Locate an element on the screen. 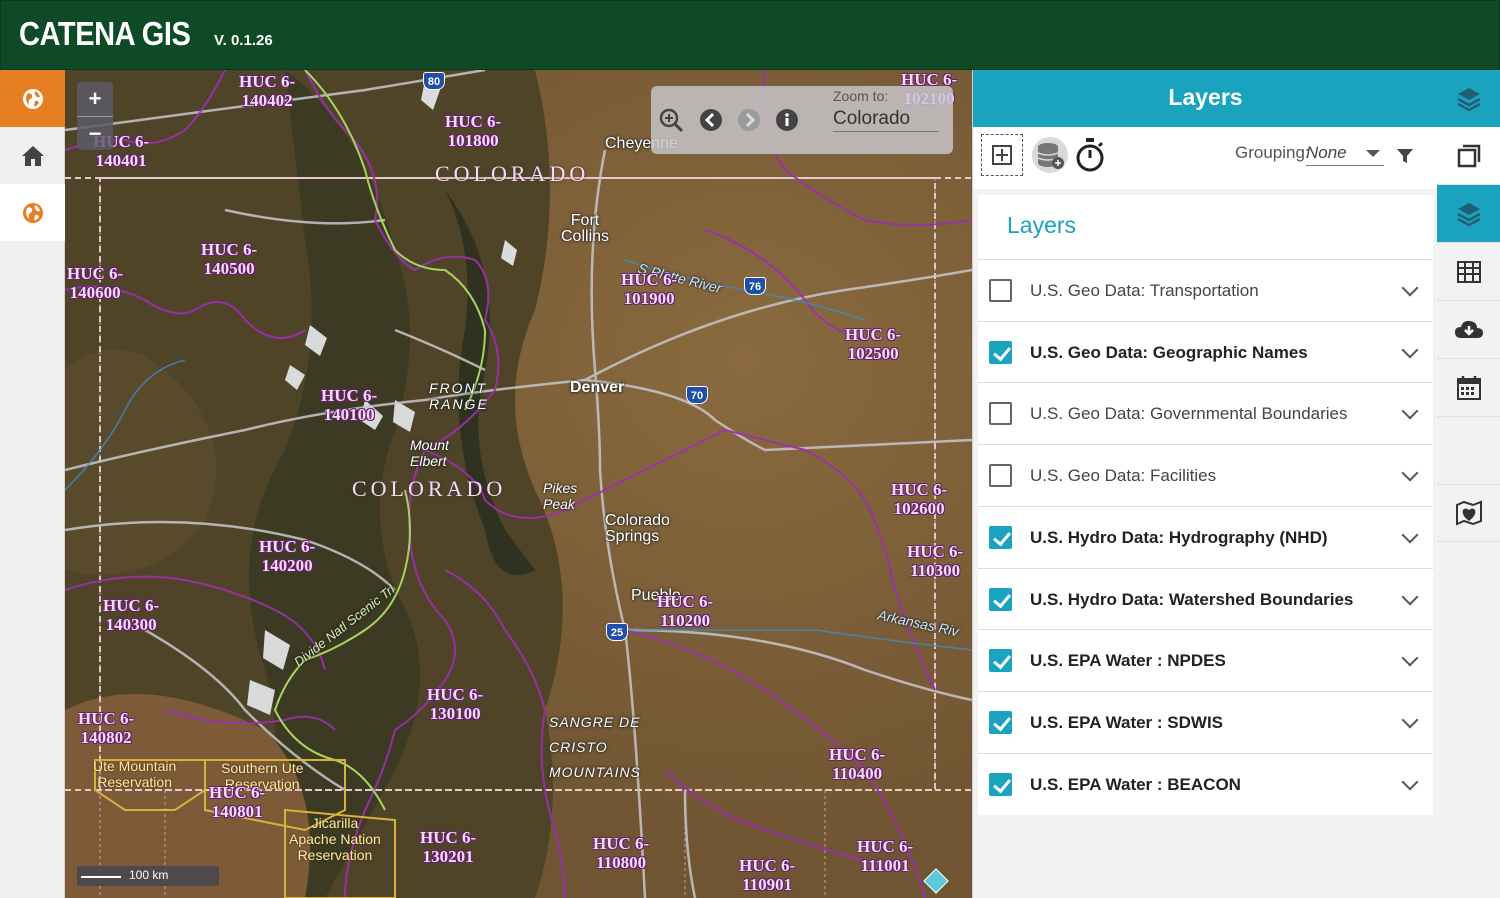 Image resolution: width=1500 pixels, height=898 pixels. magnifier-plus-icon is located at coordinates (671, 120).